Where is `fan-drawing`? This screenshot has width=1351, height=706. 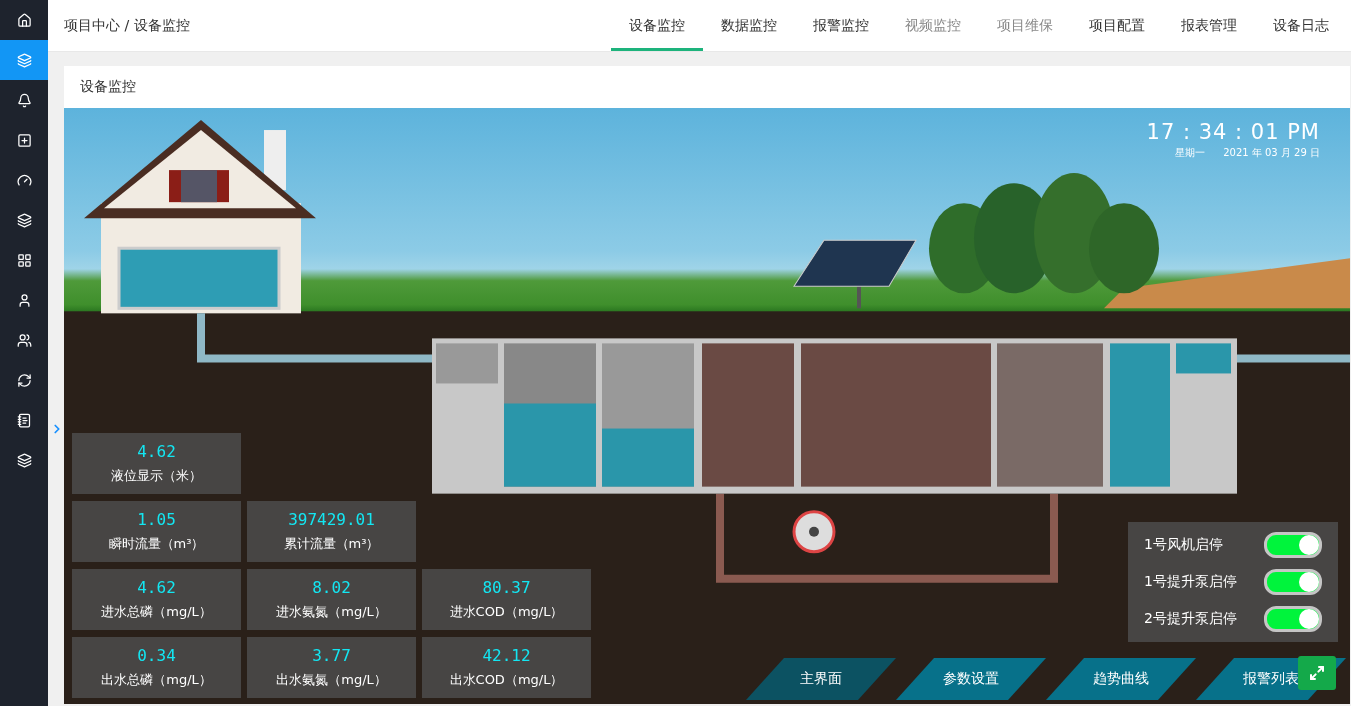 fan-drawing is located at coordinates (814, 532).